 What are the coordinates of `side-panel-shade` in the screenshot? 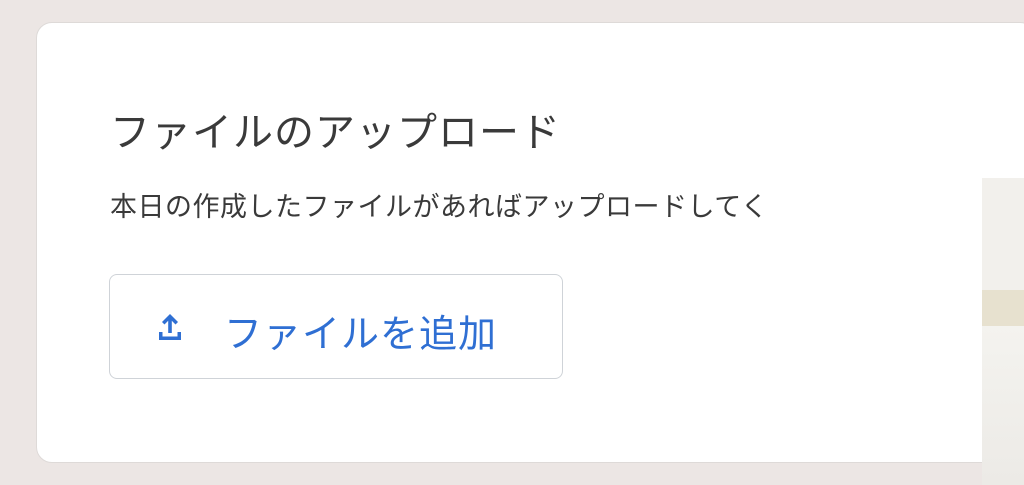 It's located at (1003, 405).